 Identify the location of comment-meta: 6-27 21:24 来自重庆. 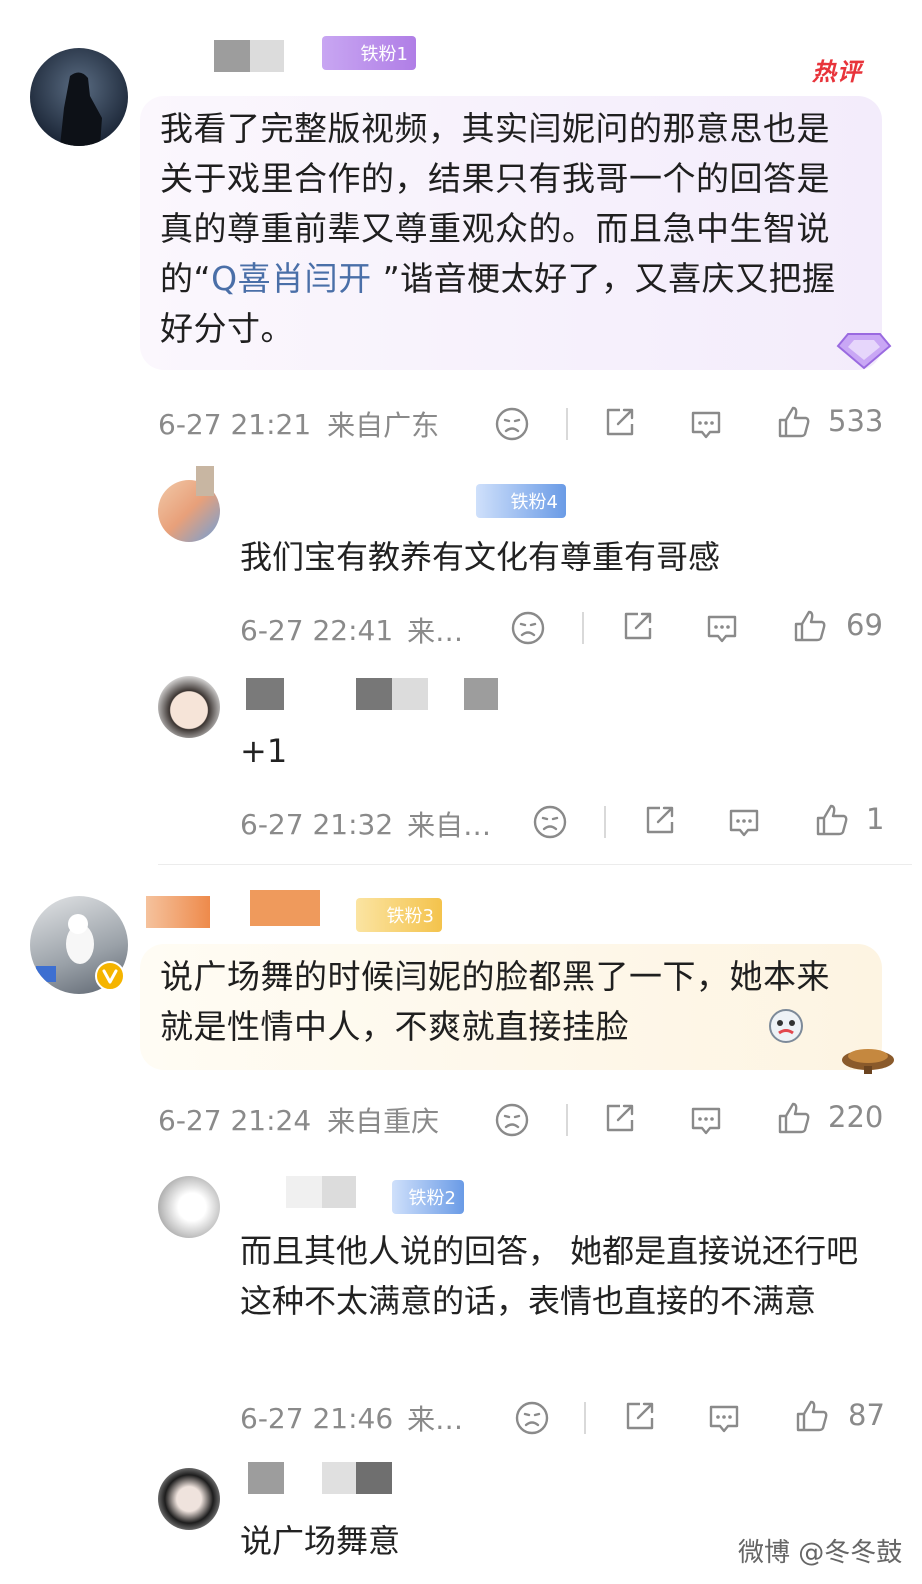
(298, 1120).